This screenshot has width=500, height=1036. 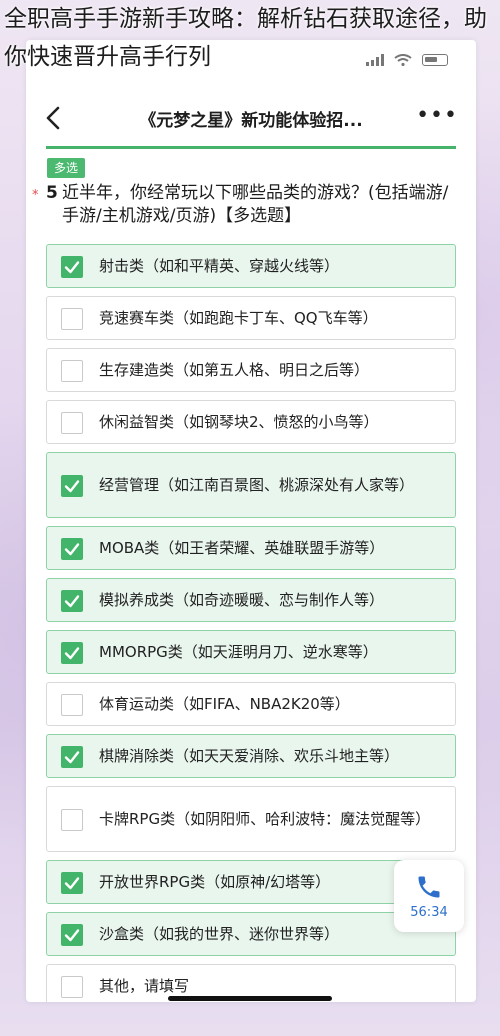 I want to click on required-mark: *, so click(x=35, y=195).